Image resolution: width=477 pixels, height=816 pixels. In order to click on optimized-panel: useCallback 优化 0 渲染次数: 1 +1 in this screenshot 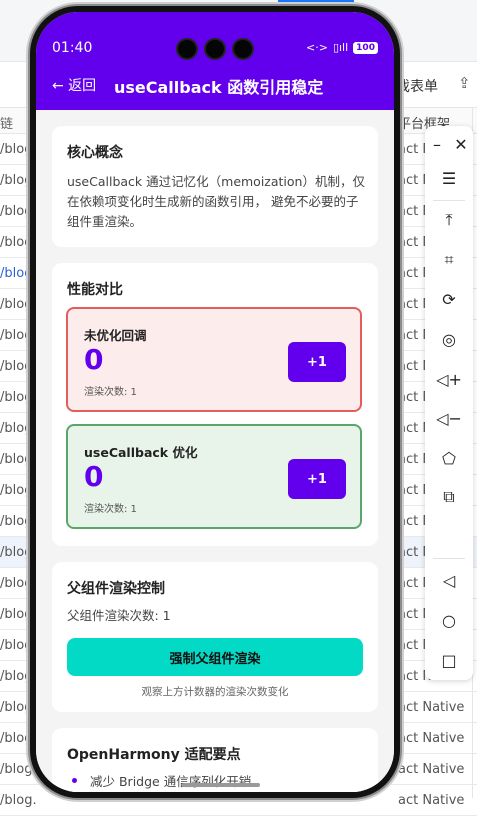, I will do `click(214, 476)`.